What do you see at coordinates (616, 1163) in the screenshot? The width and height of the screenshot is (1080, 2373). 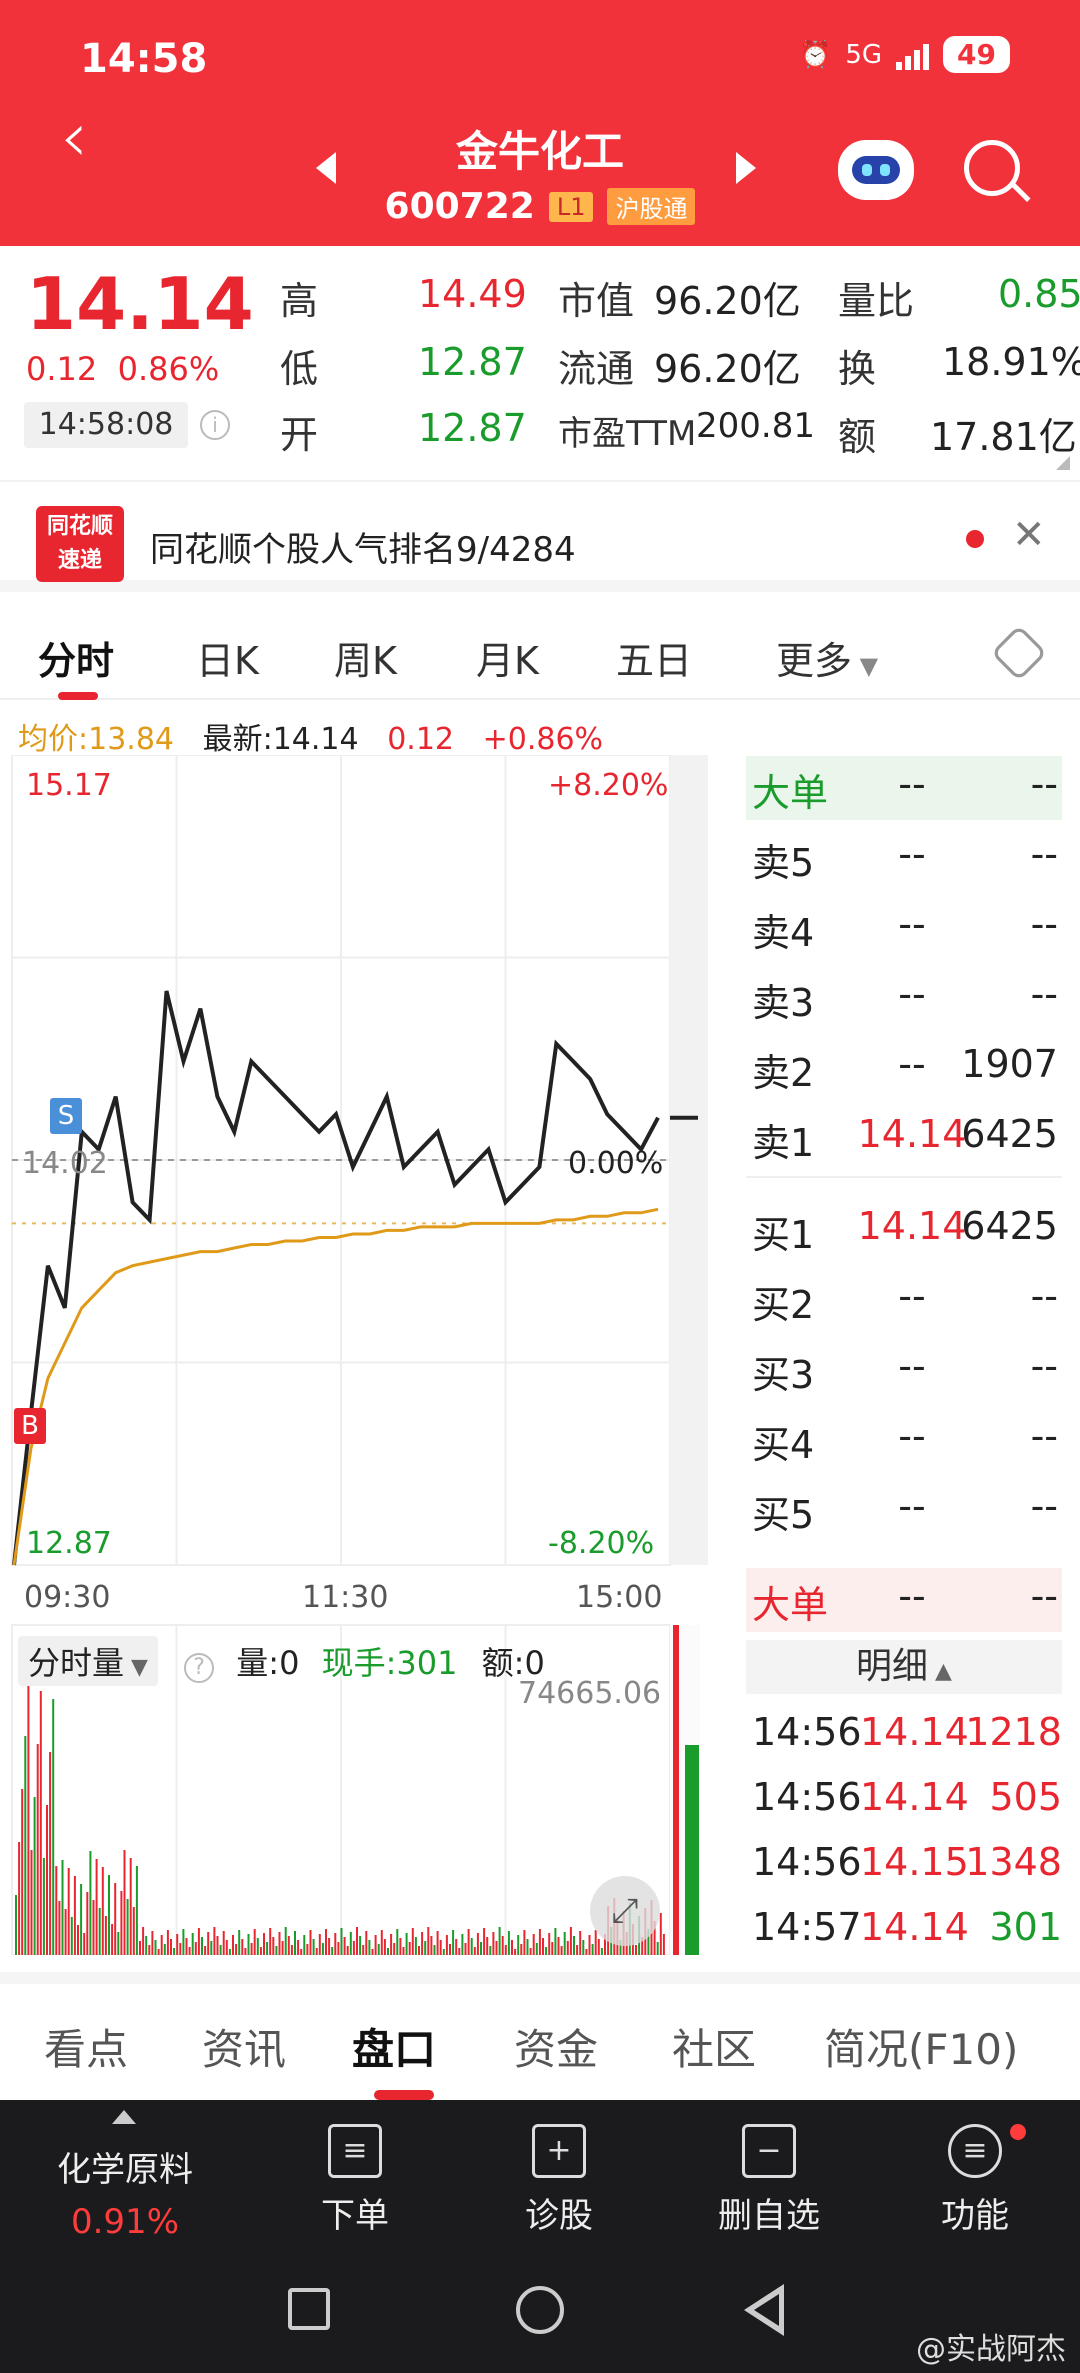 I see `pct-mid-label: 0.00%` at bounding box center [616, 1163].